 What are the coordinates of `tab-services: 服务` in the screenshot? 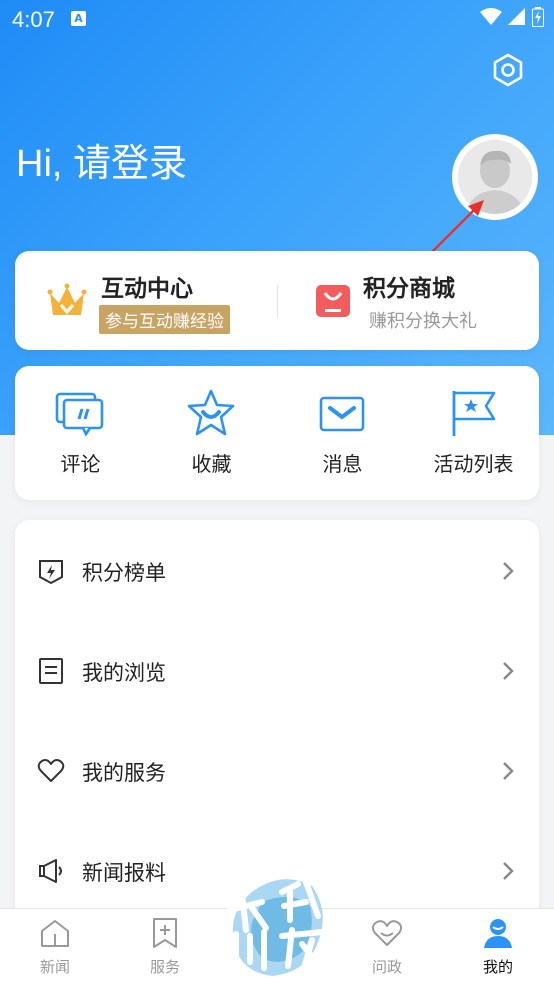 It's located at (165, 946).